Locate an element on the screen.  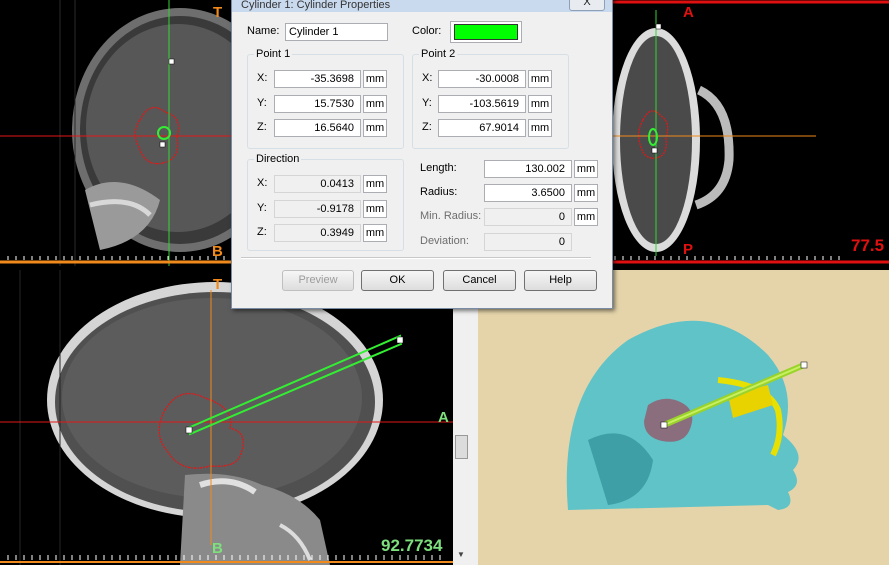
name-field: Cylinder 1 is located at coordinates (336, 32).